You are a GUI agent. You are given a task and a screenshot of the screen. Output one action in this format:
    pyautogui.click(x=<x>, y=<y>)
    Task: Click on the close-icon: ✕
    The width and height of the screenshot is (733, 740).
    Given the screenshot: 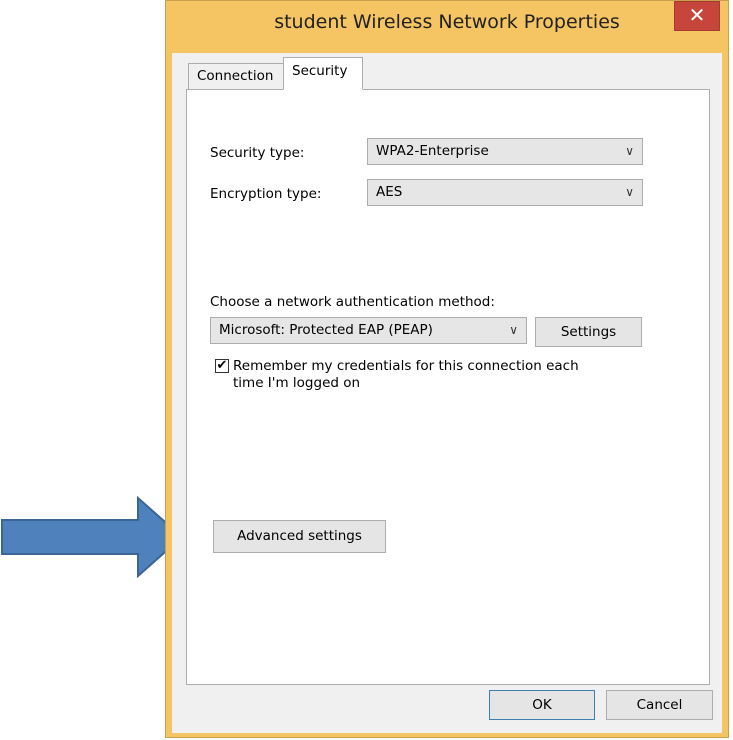 What is the action you would take?
    pyautogui.click(x=697, y=15)
    